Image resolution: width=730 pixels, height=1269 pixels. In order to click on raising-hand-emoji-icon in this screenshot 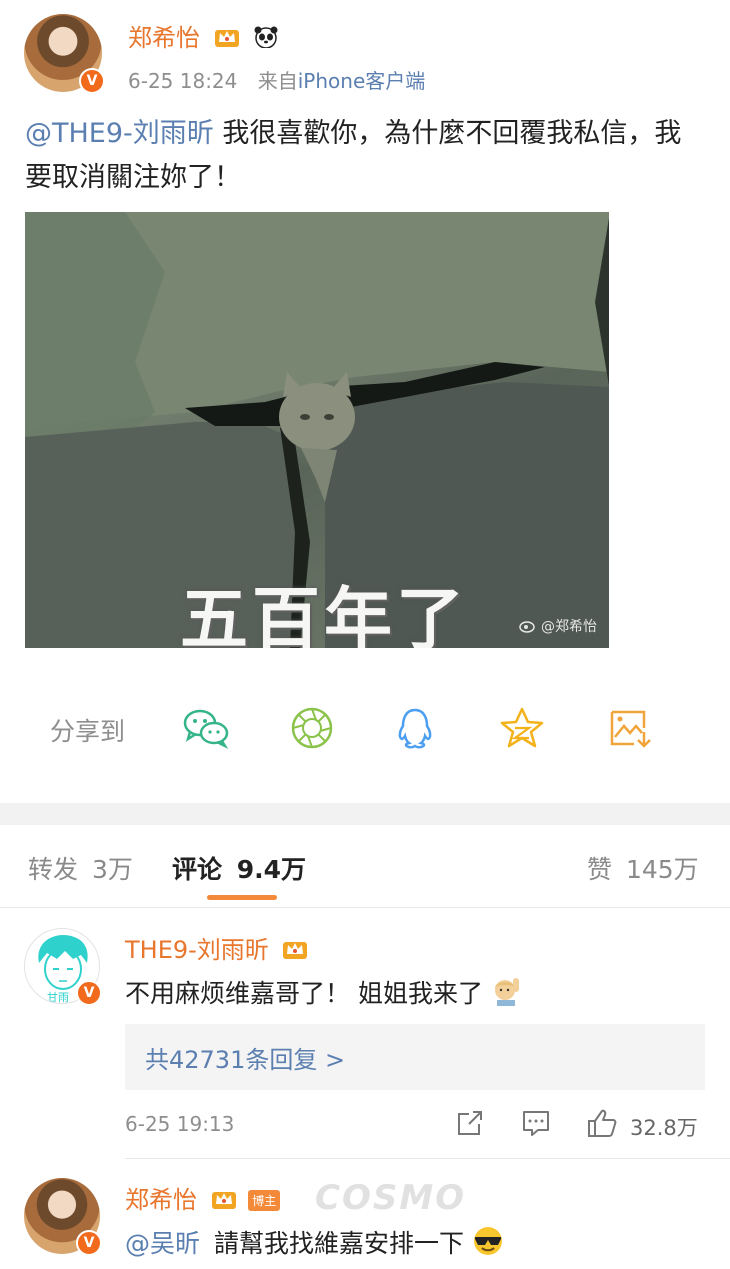, I will do `click(506, 992)`.